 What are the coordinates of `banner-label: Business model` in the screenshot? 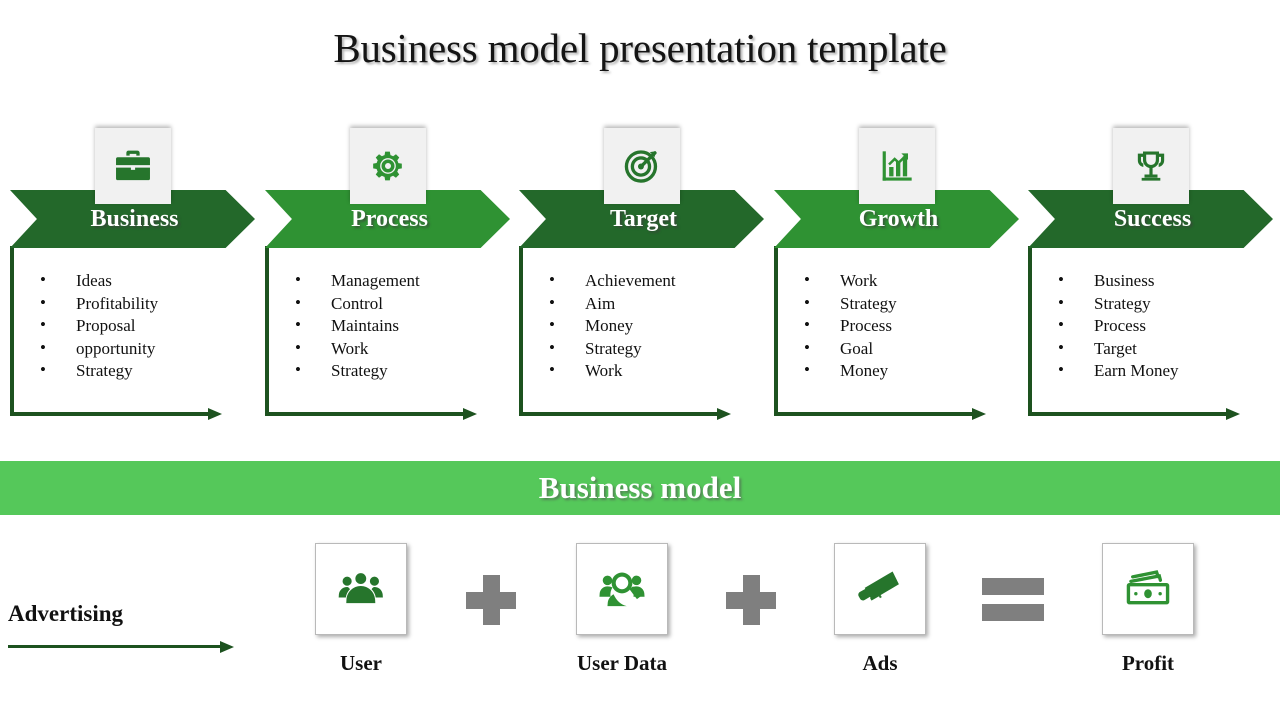 It's located at (640, 487).